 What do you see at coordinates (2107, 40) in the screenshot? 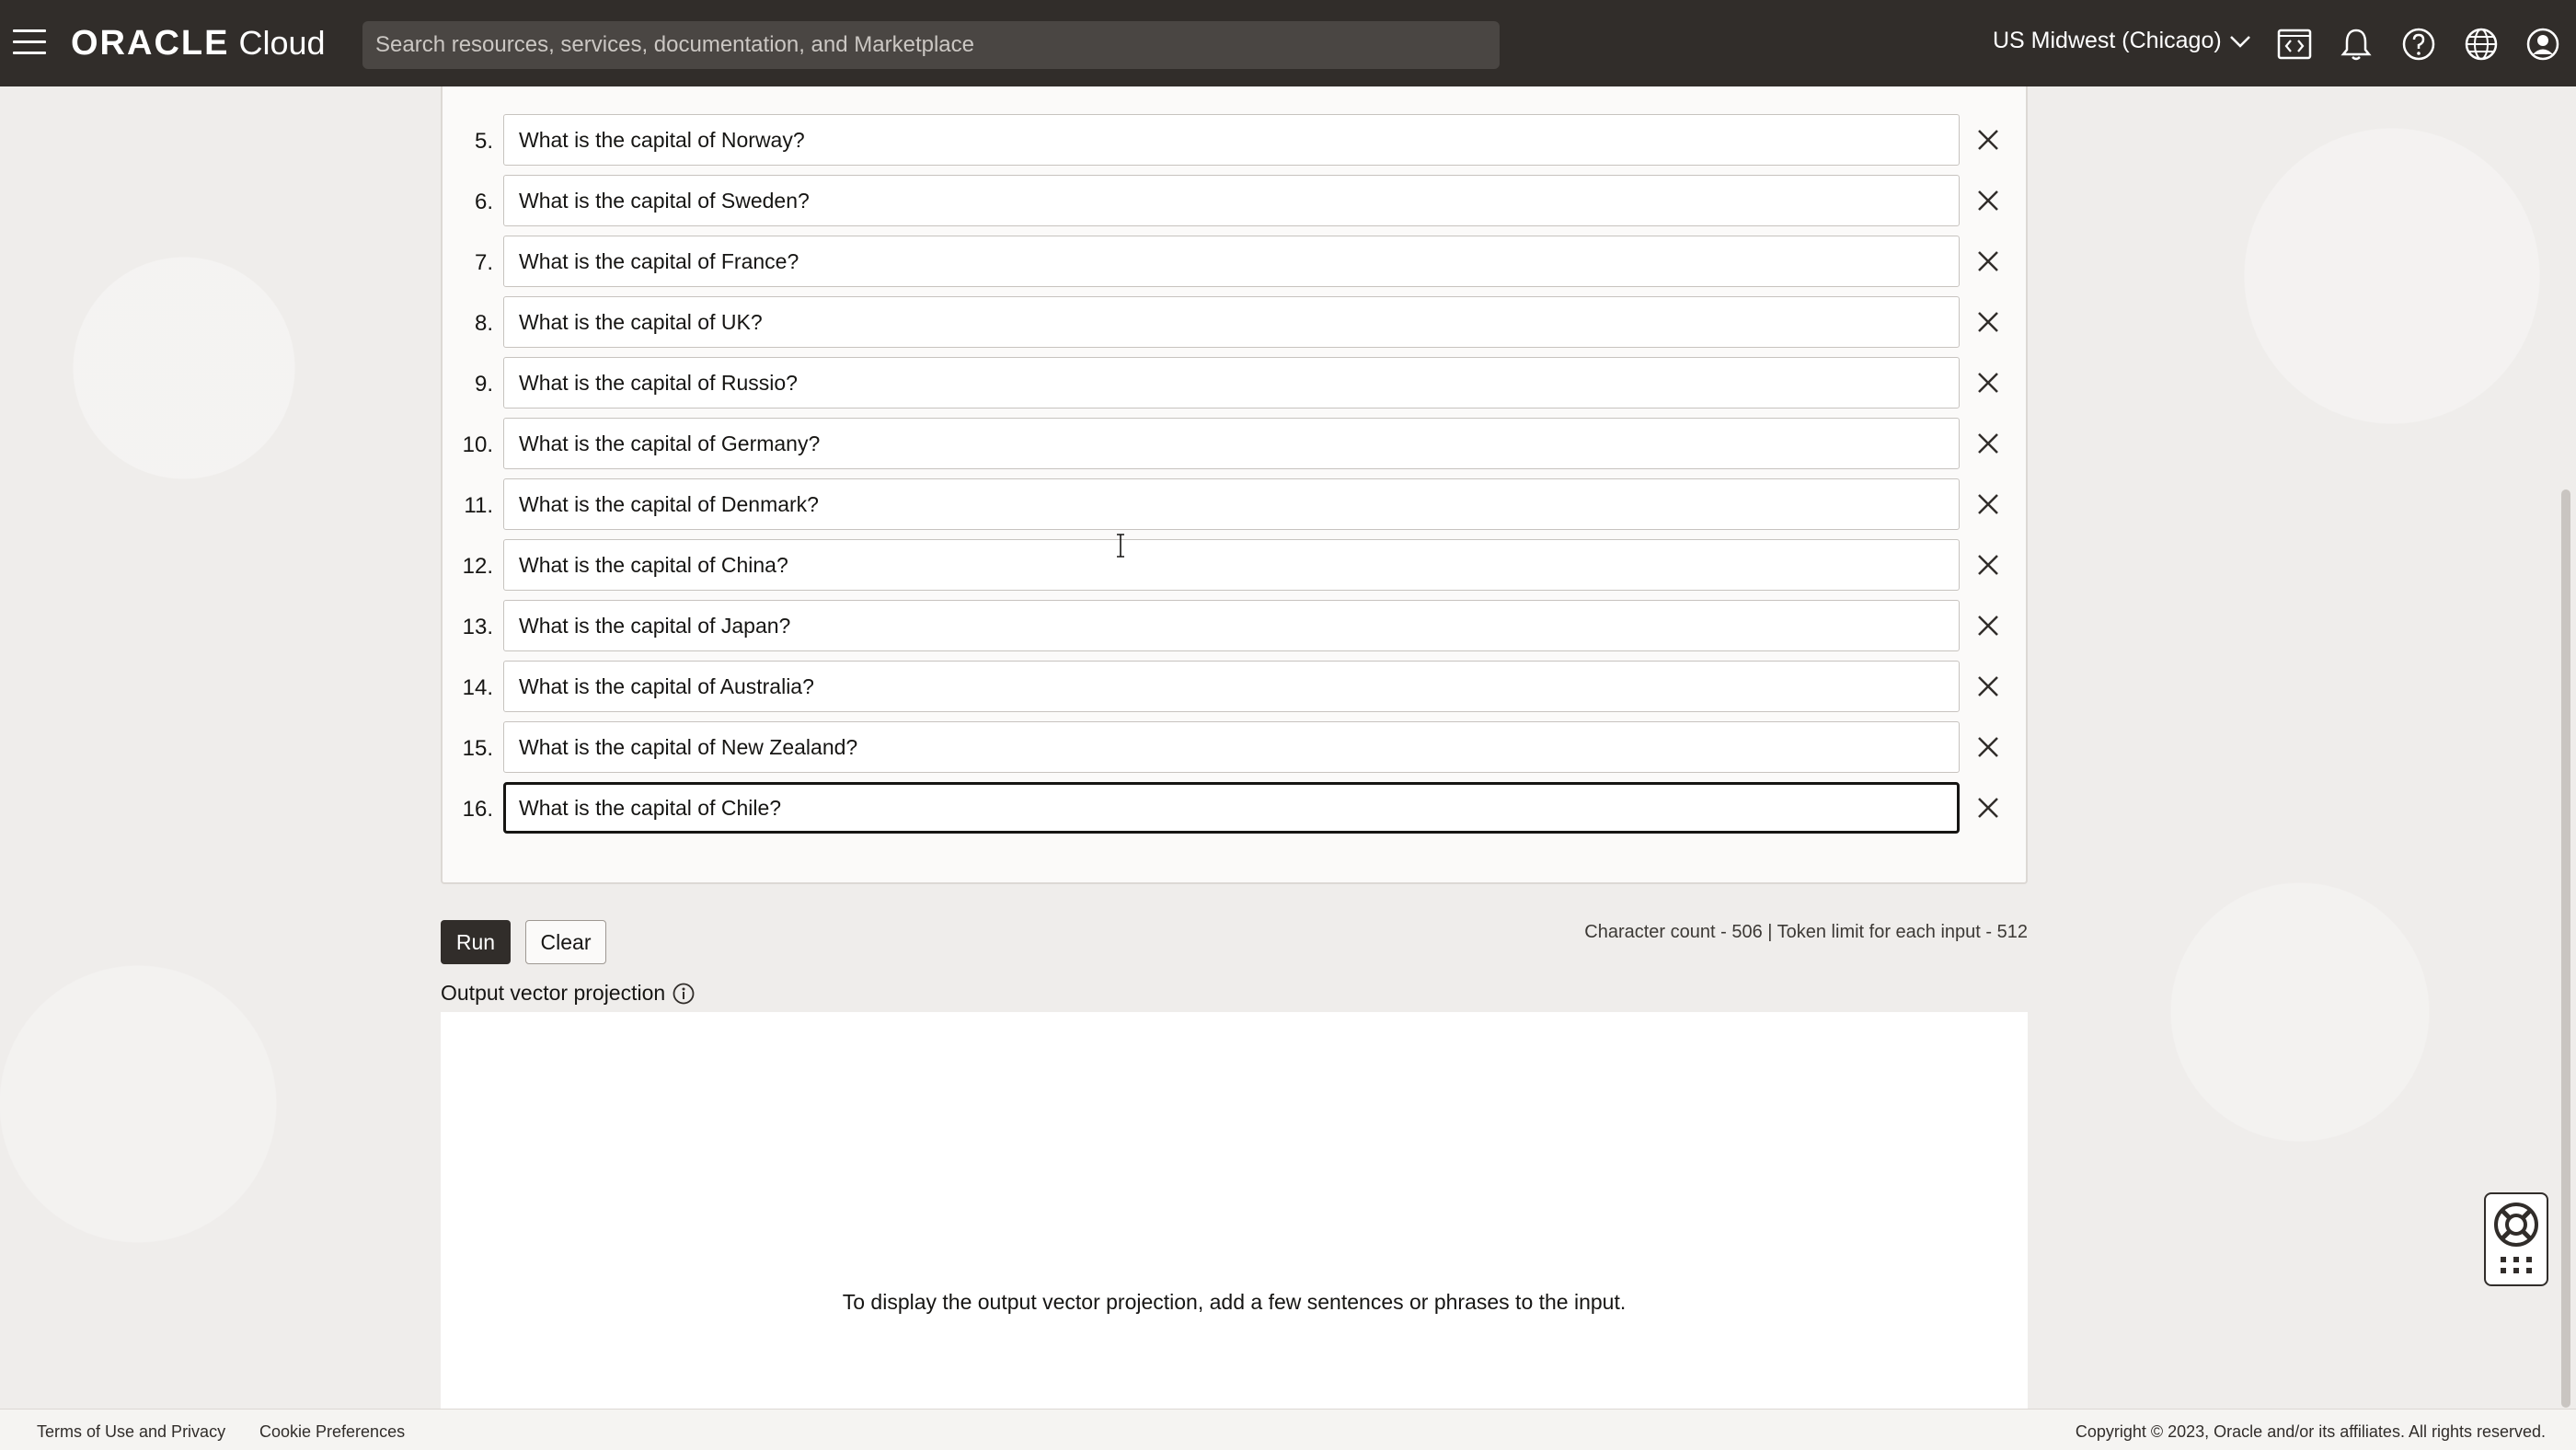
I see `region-label: US Midwest (Chicago)` at bounding box center [2107, 40].